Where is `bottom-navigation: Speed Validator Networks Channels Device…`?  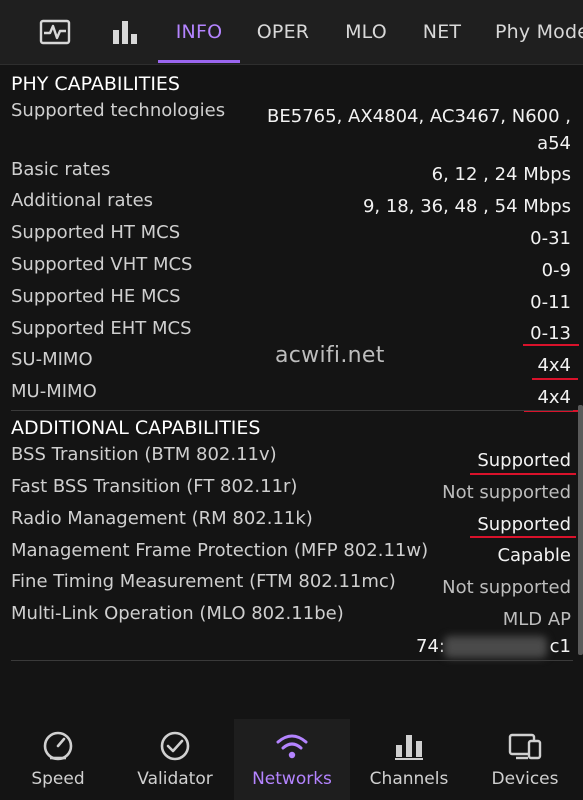 bottom-navigation: Speed Validator Networks Channels Device… is located at coordinates (291, 759).